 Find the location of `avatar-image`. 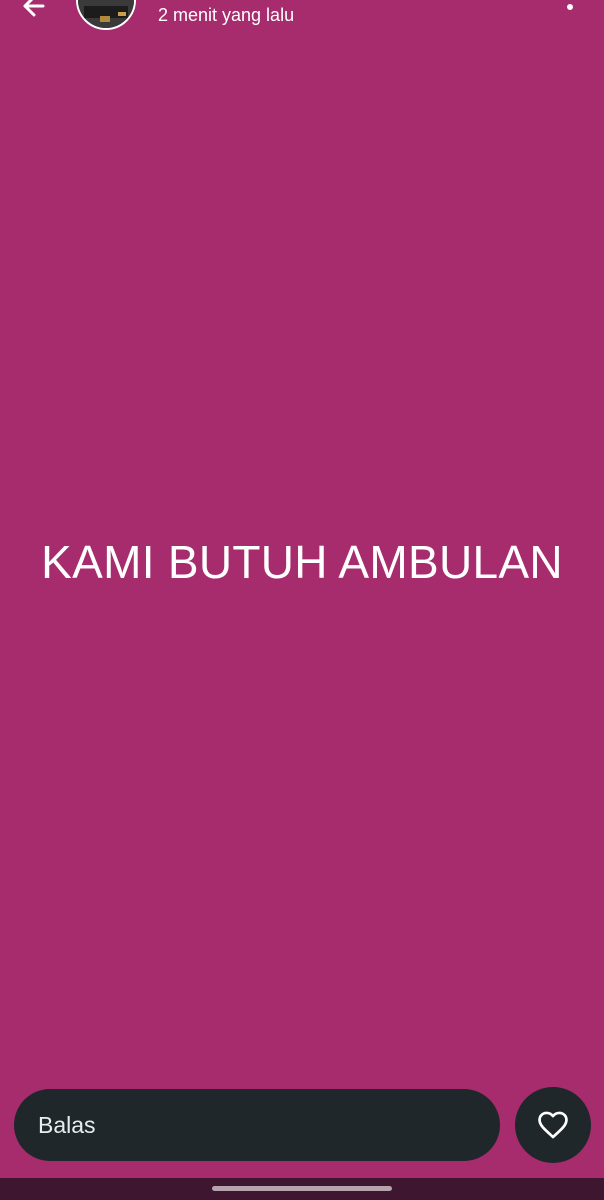

avatar-image is located at coordinates (106, 14).